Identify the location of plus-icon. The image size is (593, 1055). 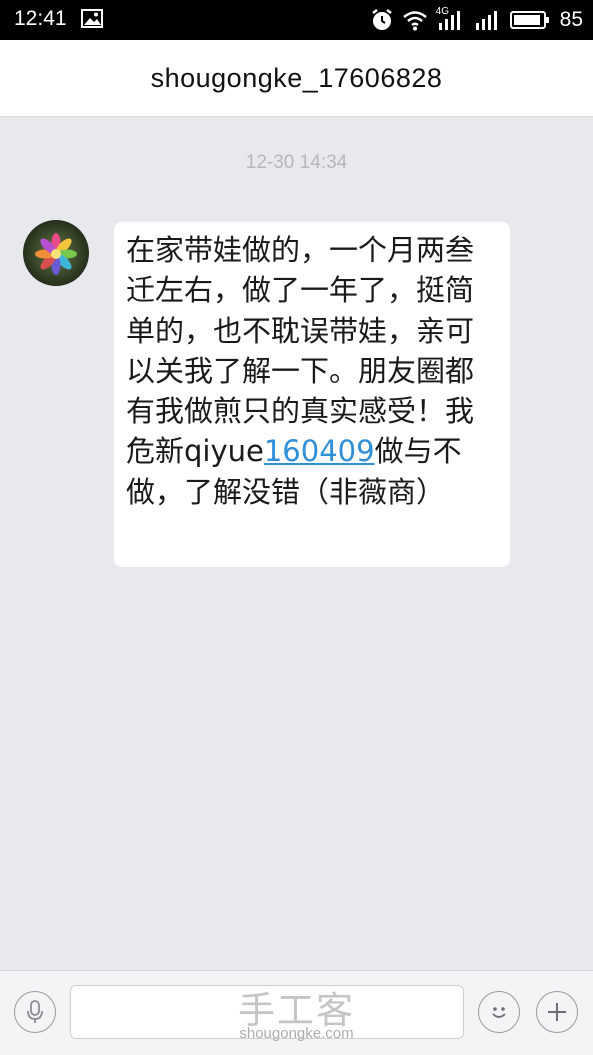
(557, 1012).